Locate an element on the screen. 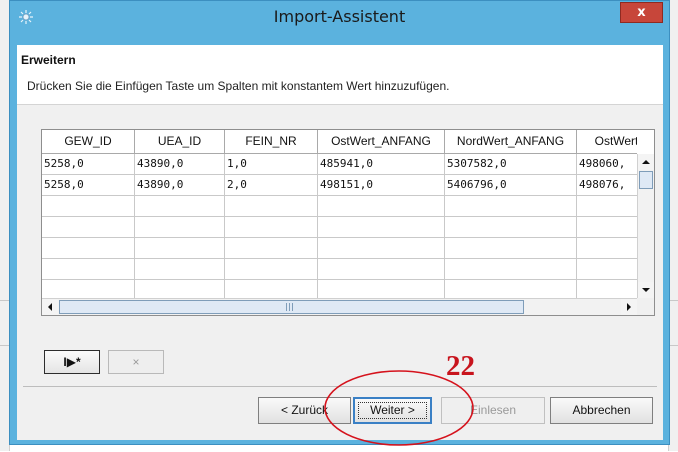 The width and height of the screenshot is (678, 452). step-title: Erweitern is located at coordinates (48, 60).